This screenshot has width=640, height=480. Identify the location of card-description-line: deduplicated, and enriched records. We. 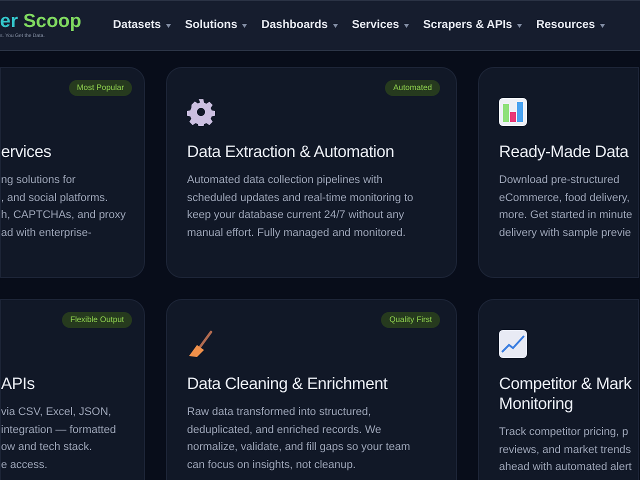
(284, 430).